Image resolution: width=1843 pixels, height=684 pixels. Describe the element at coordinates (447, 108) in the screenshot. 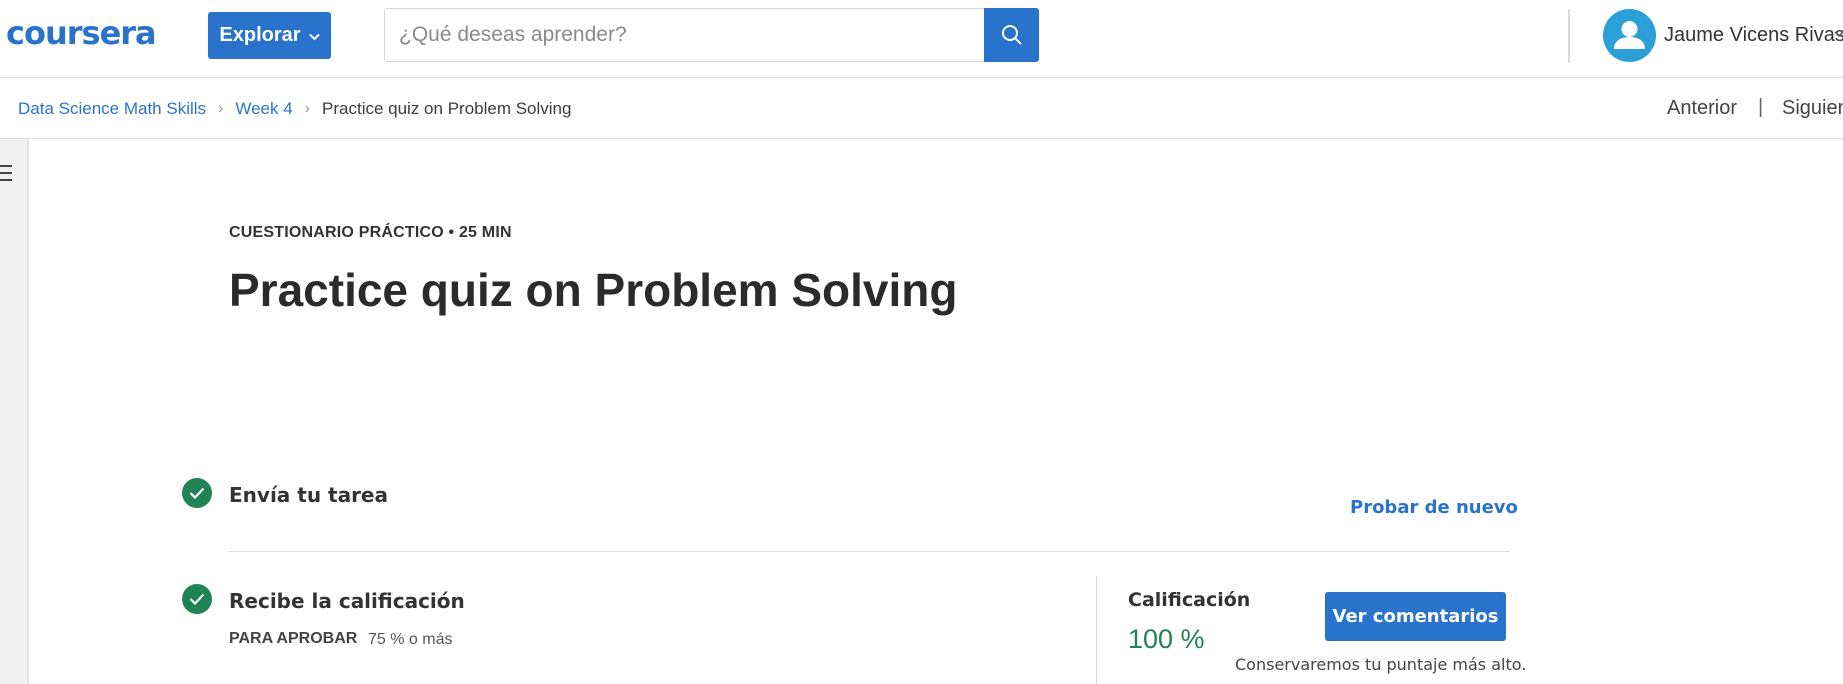

I see `breadcrumb-current: Practice quiz on Problem Solving` at that location.